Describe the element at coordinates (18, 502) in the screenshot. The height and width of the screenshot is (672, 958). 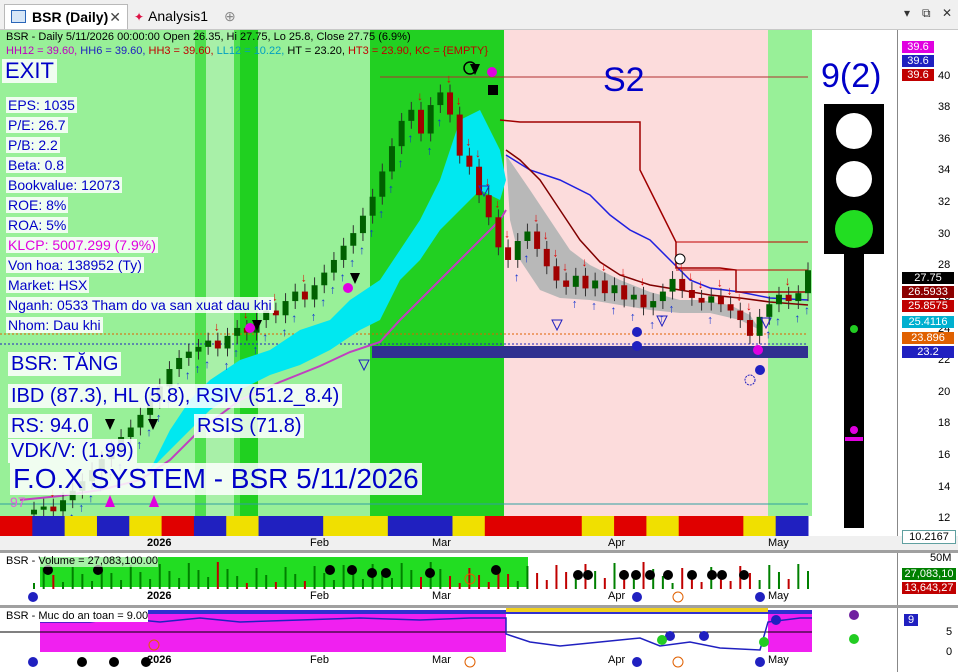
I see `side-value: 97` at that location.